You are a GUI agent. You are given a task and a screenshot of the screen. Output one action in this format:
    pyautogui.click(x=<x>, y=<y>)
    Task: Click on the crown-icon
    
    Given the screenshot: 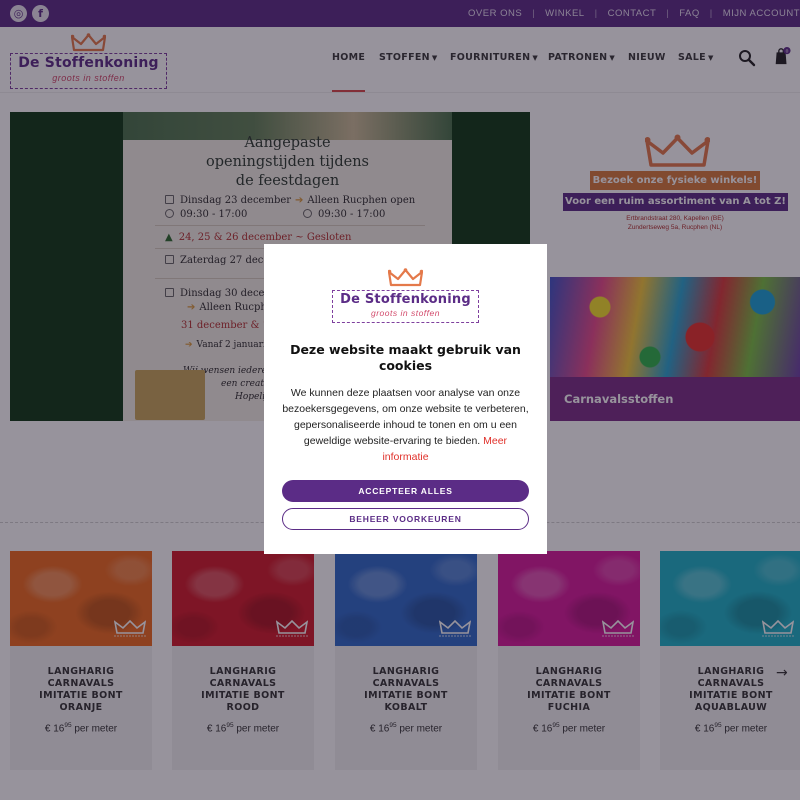 What is the action you would take?
    pyautogui.click(x=405, y=277)
    